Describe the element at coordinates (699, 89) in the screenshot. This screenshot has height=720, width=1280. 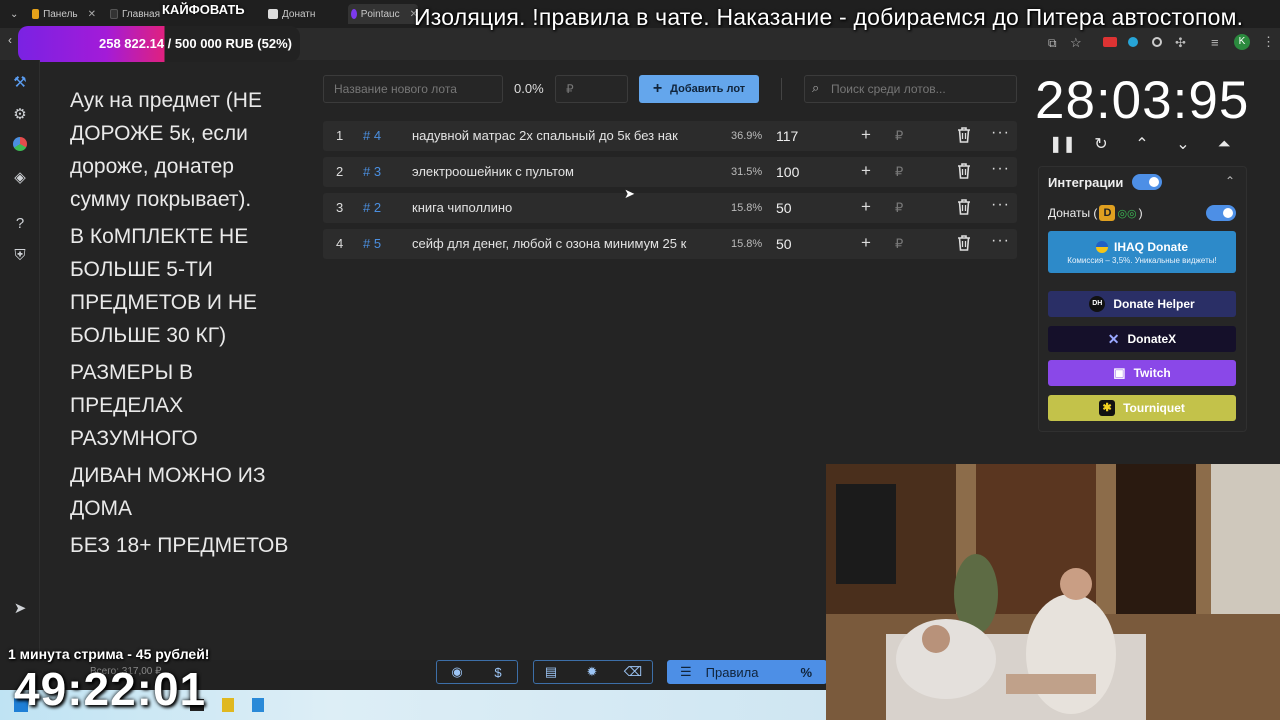
I see `add-lot-button: + Добавить лот` at that location.